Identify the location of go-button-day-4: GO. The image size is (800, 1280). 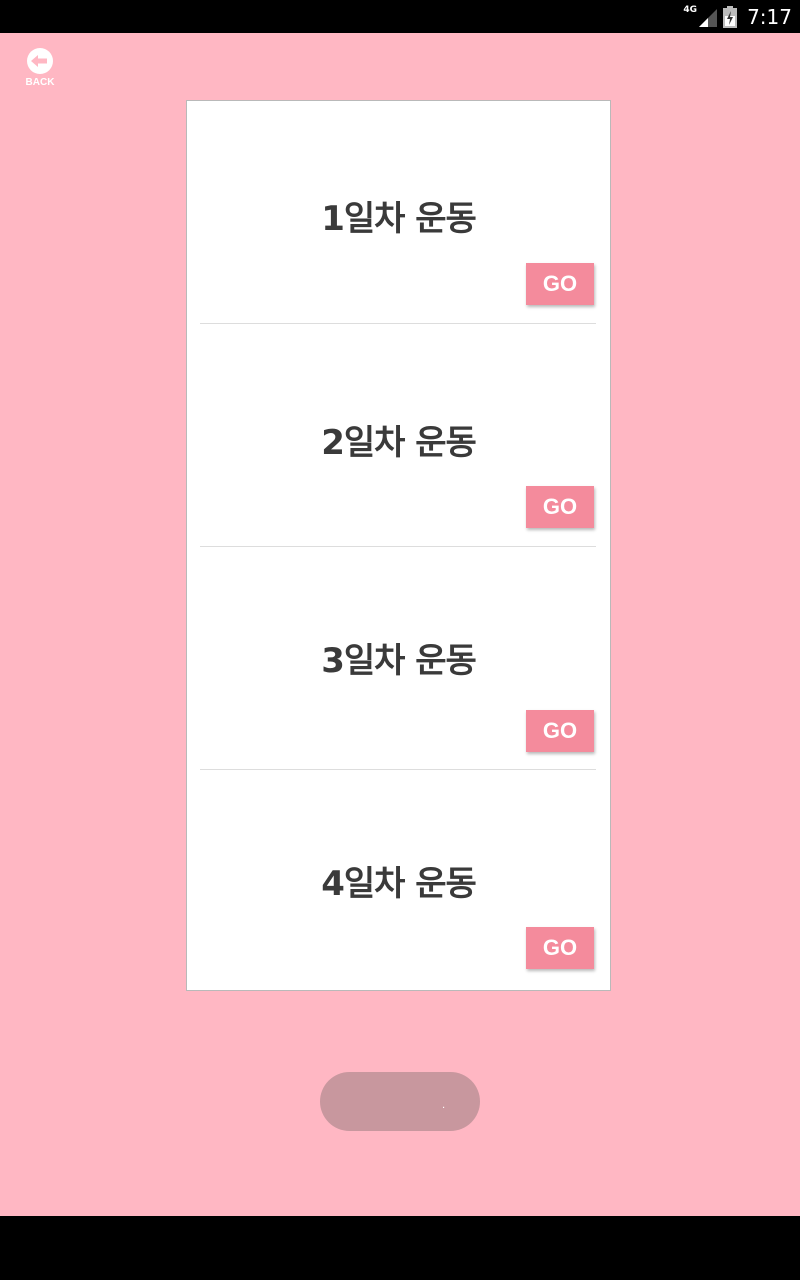
(560, 948).